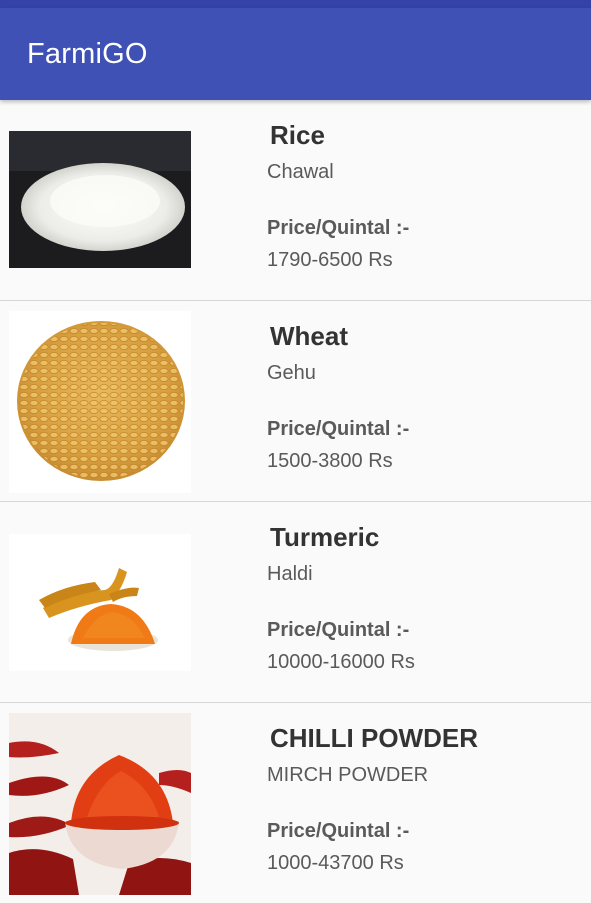 The image size is (591, 903). I want to click on product-local-name: MIRCH POWDER, so click(348, 775).